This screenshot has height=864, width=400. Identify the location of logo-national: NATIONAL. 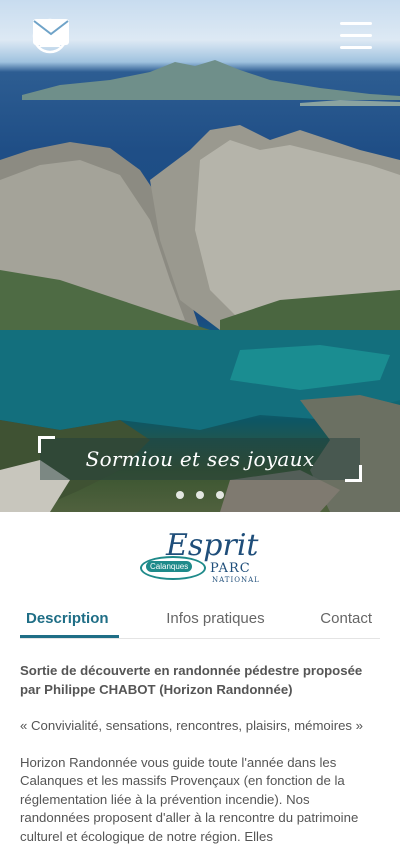
(236, 580).